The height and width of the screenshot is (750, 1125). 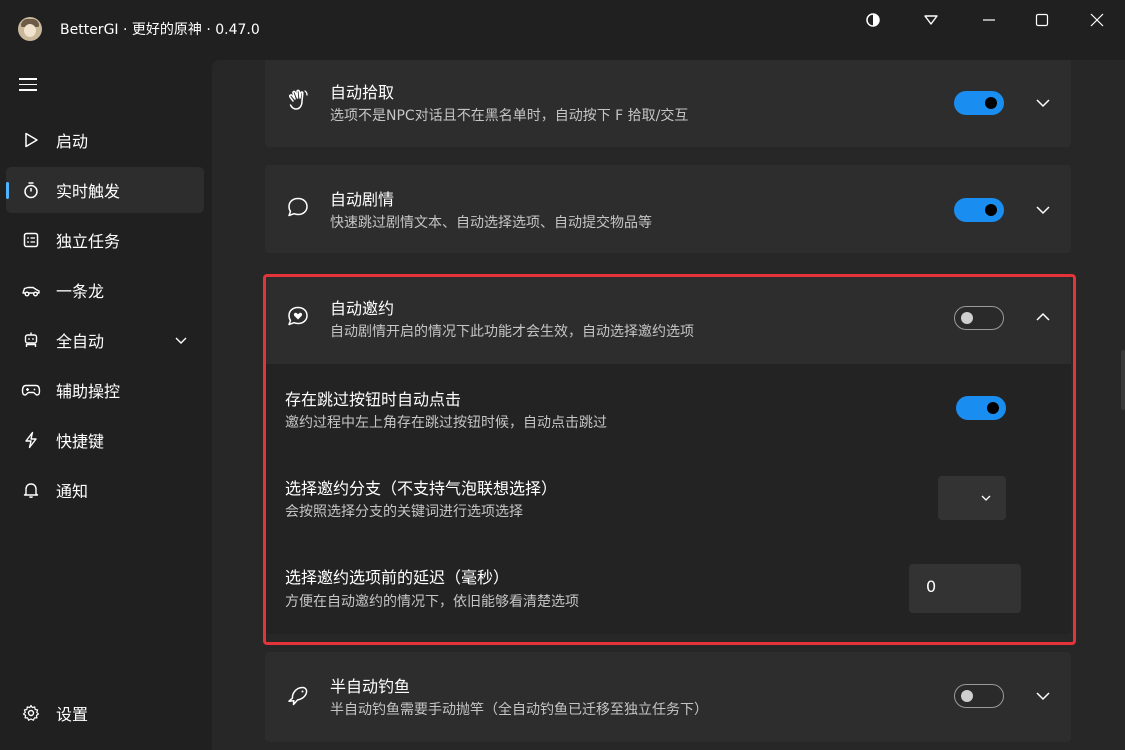 What do you see at coordinates (298, 207) in the screenshot?
I see `chat-bubble-icon` at bounding box center [298, 207].